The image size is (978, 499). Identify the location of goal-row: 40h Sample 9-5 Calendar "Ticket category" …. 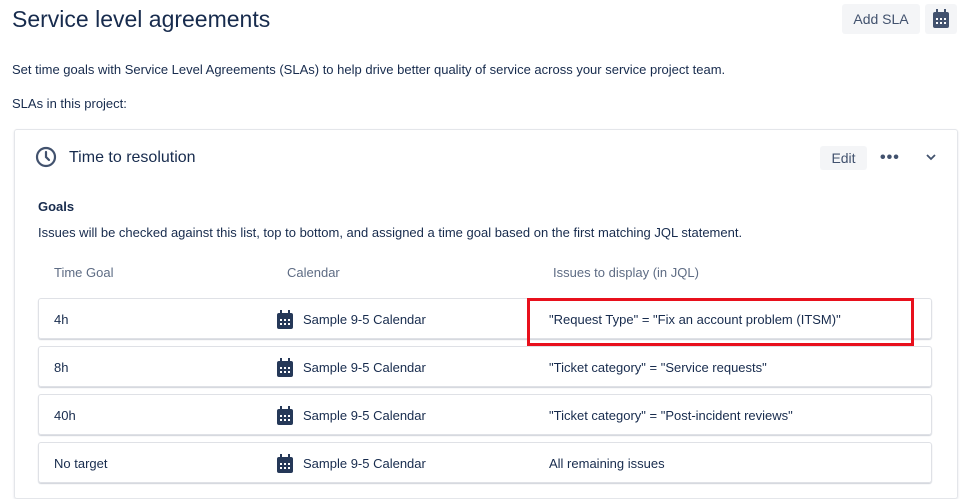
(485, 414).